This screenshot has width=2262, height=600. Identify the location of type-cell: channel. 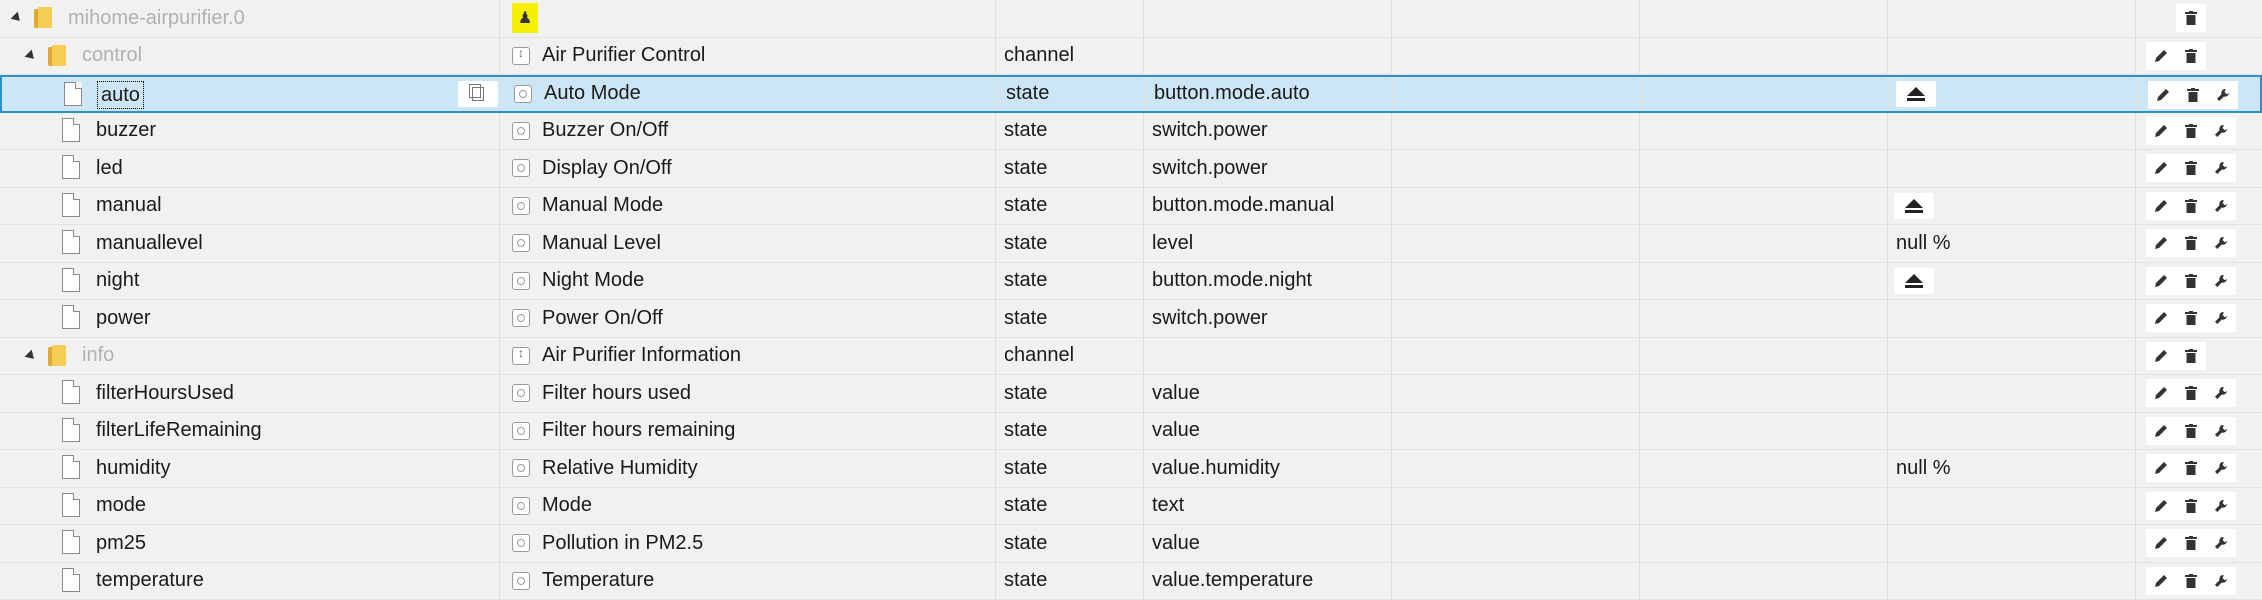
(1070, 356).